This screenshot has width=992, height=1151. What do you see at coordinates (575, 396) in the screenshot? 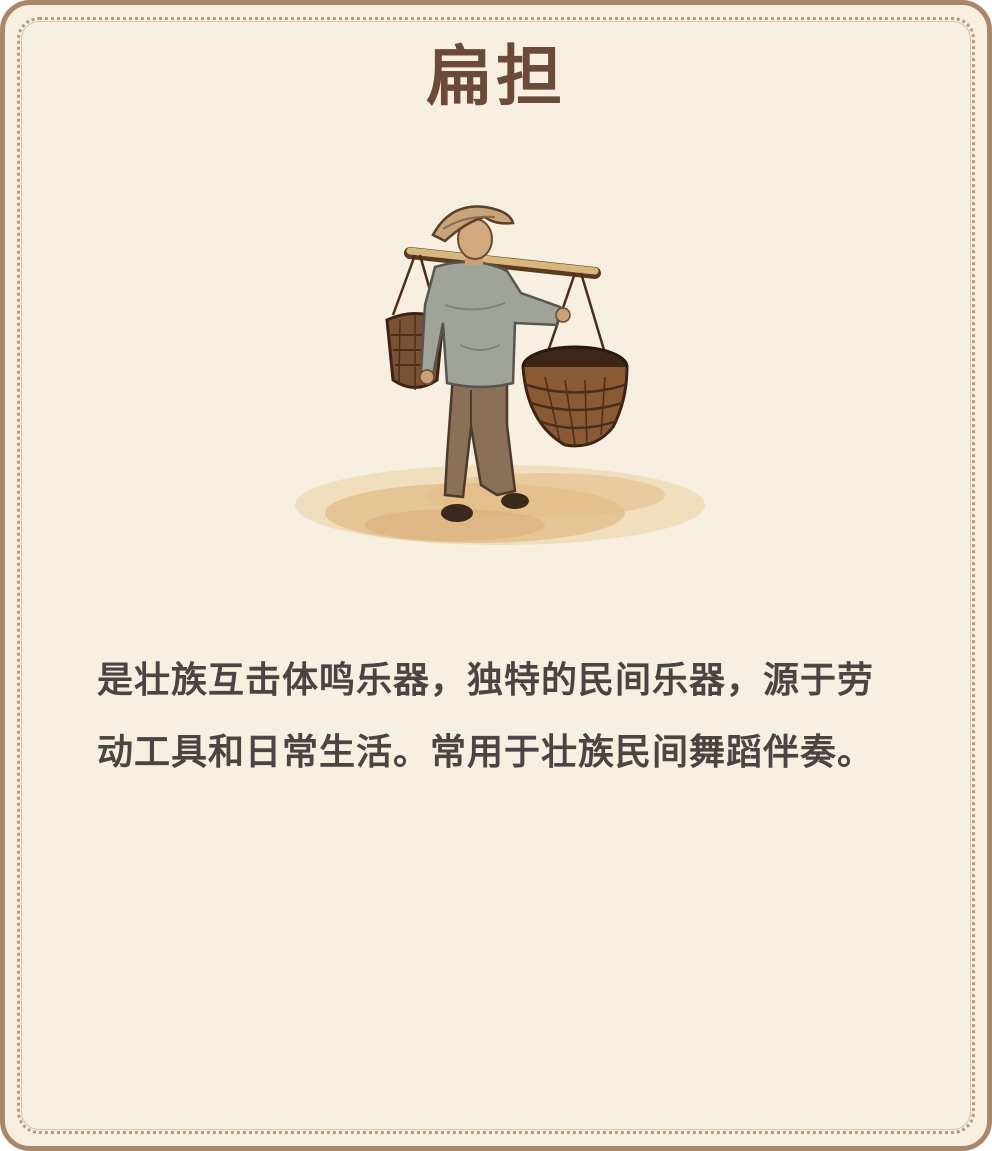
I see `right-basket` at bounding box center [575, 396].